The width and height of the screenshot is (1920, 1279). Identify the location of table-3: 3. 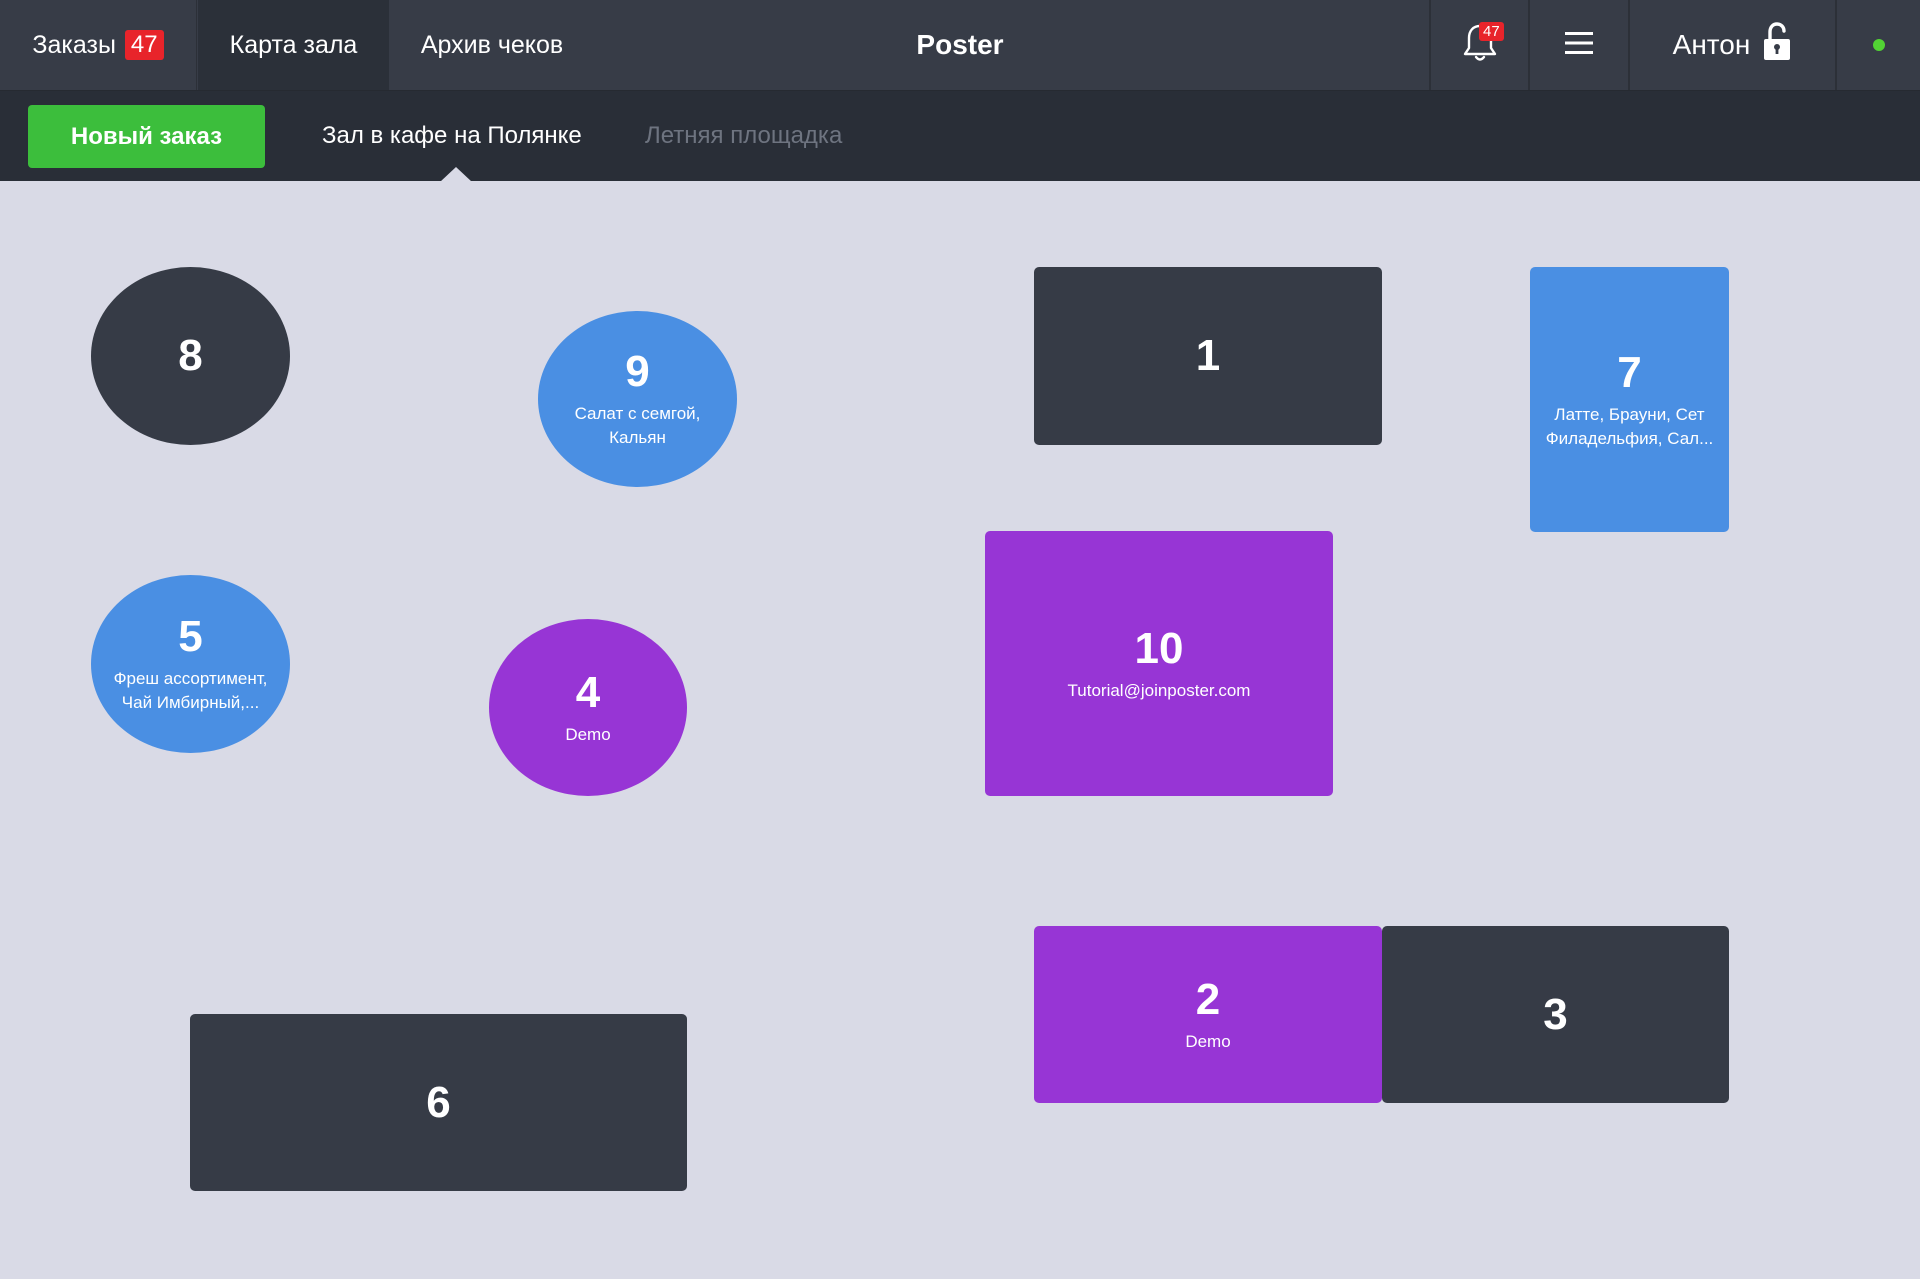
(1555, 1014).